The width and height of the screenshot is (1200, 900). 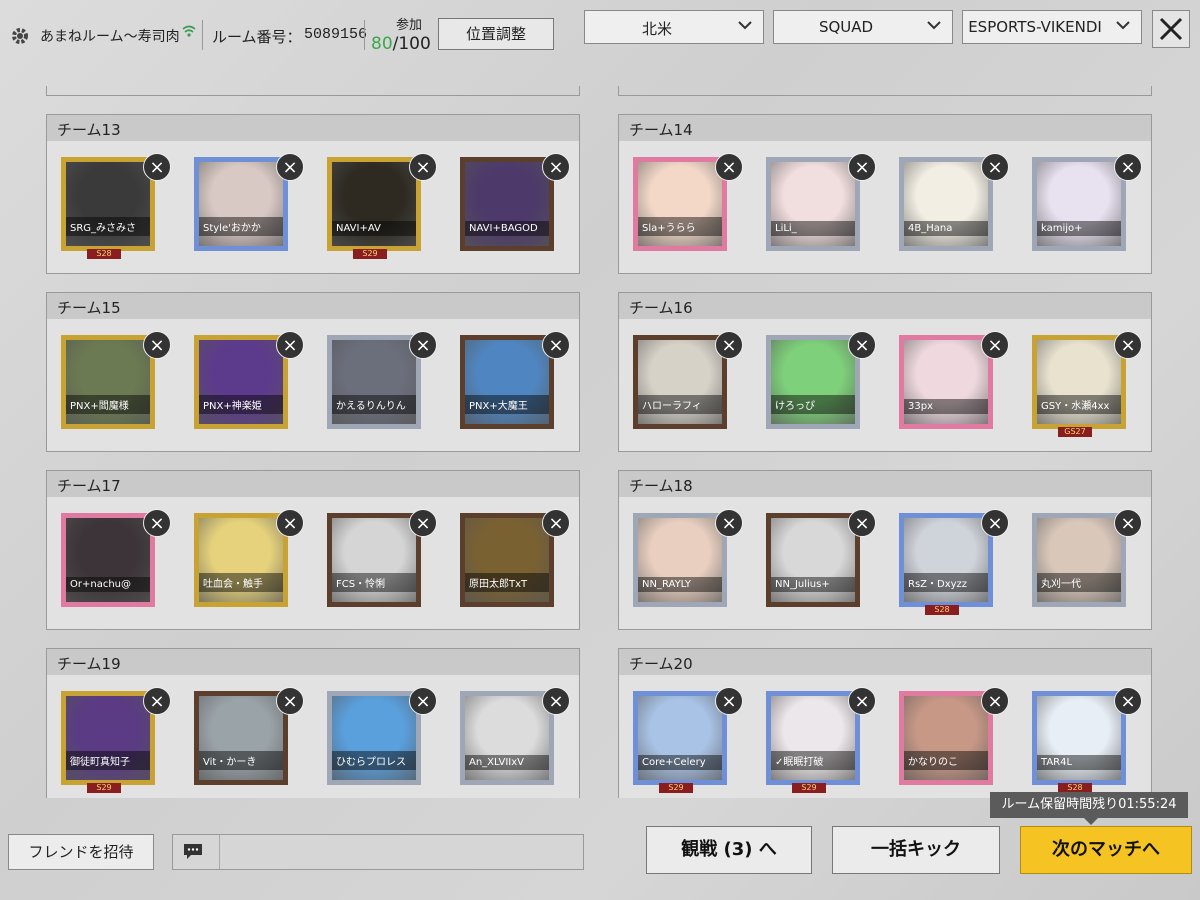 I want to click on player-slot: Sla+うらら ×, so click(x=687, y=206).